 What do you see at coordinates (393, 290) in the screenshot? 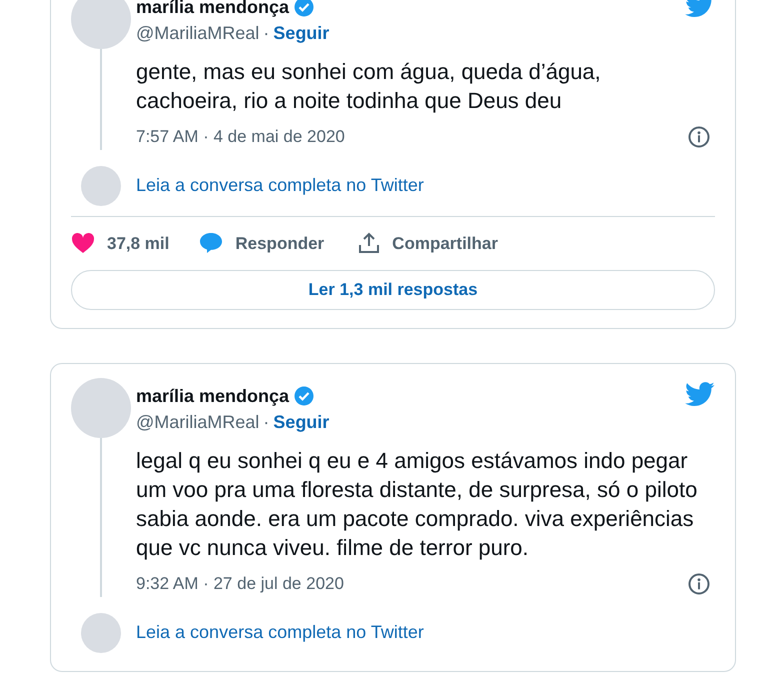
I see `read-replies-button: Ler 1,3 mil respostas` at bounding box center [393, 290].